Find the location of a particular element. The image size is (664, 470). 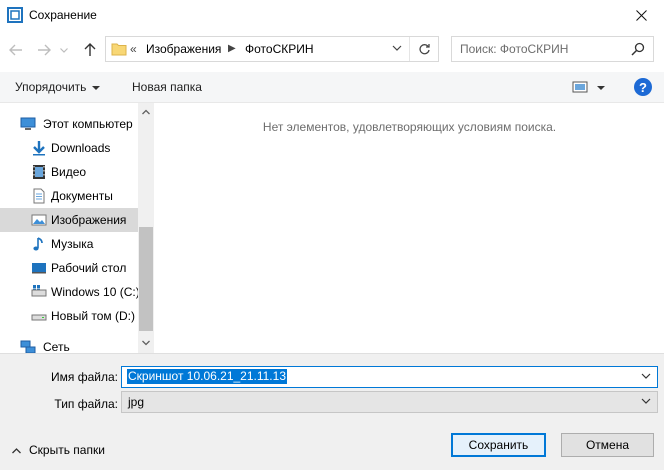

nav-item-desktop: Рабочий стол is located at coordinates (69, 268).